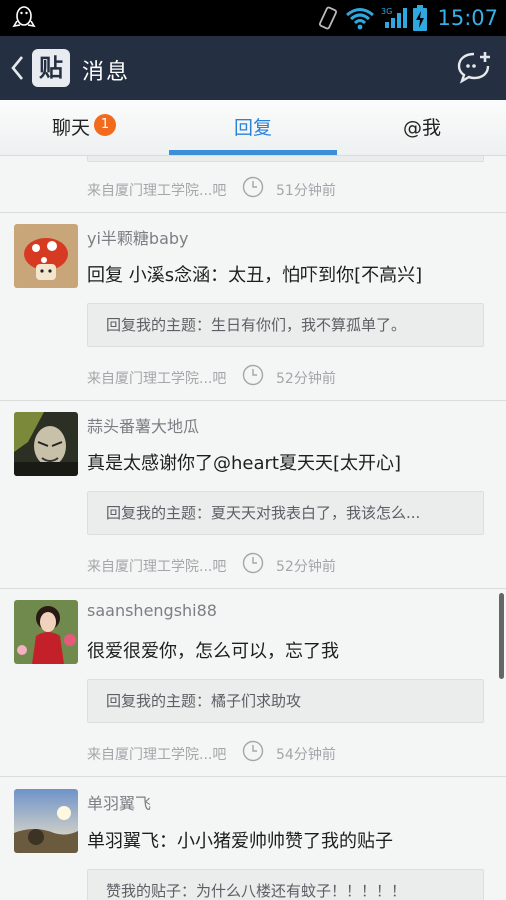 The height and width of the screenshot is (900, 506). Describe the element at coordinates (467, 18) in the screenshot. I see `clock-time: 15:07` at that location.